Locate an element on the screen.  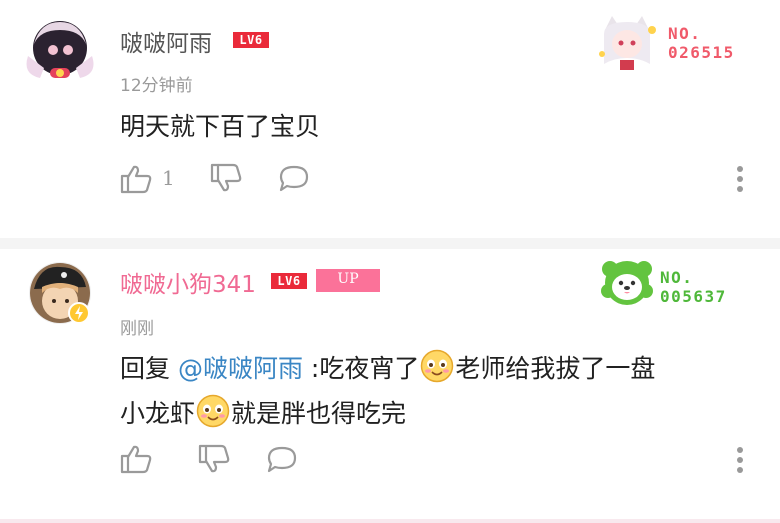
reply-text: 就是胖也得吃完 is located at coordinates (319, 413).